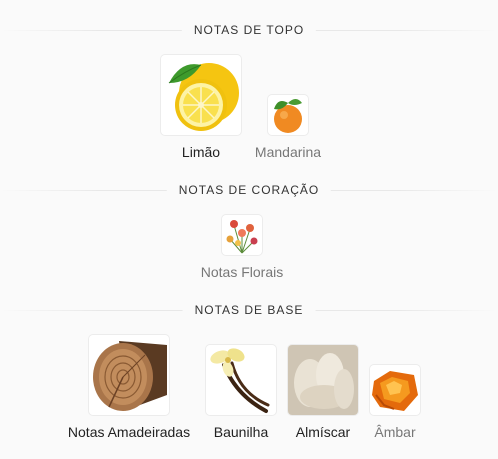 The width and height of the screenshot is (498, 459). Describe the element at coordinates (288, 152) in the screenshot. I see `note-label-mandarin: Mandarina` at that location.